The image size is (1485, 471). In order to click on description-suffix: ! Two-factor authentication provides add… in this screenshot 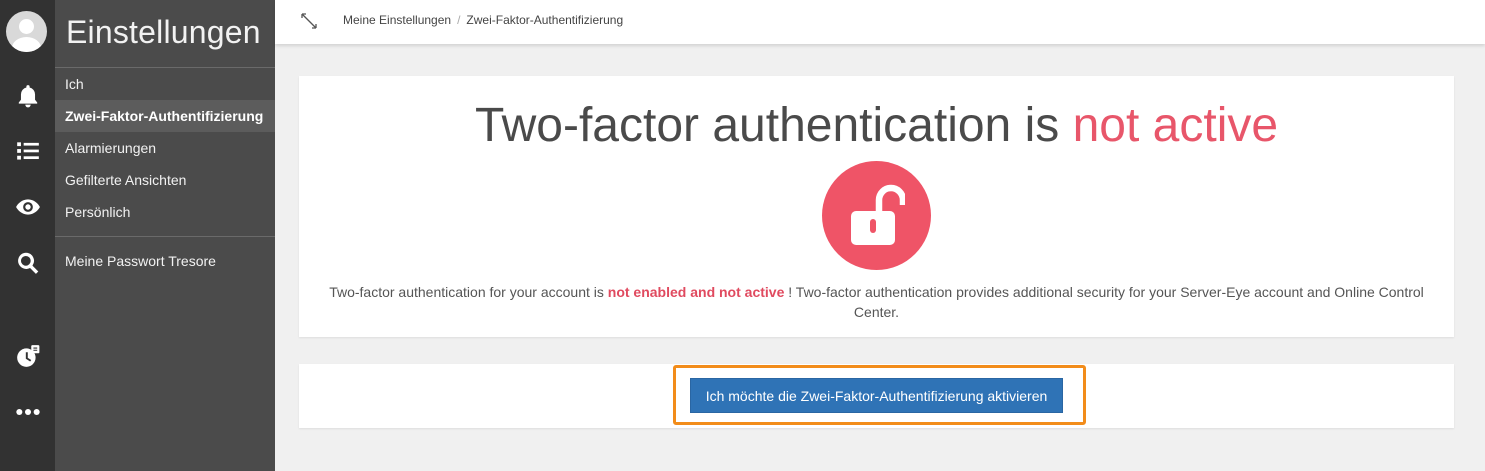, I will do `click(1106, 302)`.